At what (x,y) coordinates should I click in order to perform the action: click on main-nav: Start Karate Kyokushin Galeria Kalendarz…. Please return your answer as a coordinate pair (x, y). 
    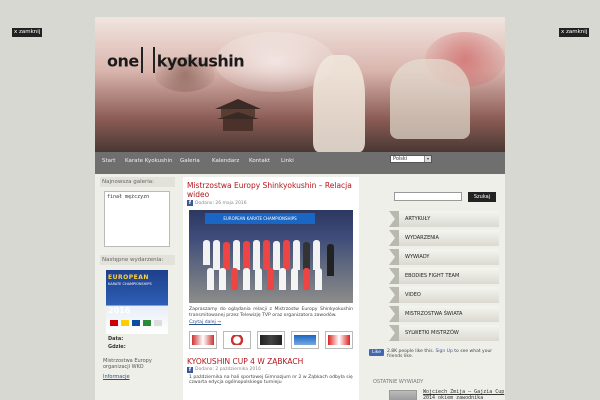
    Looking at the image, I should click on (300, 163).